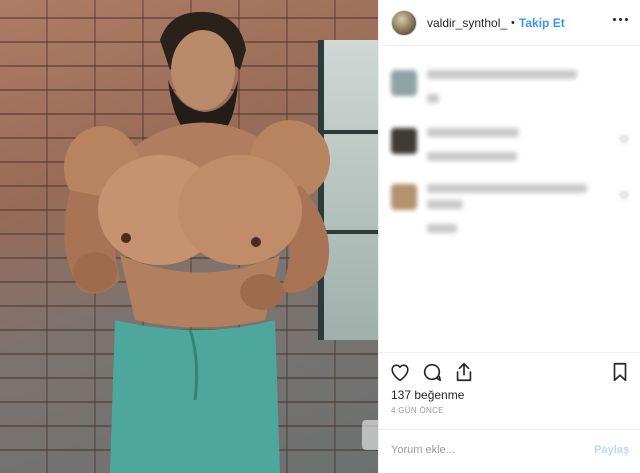 The height and width of the screenshot is (473, 640). What do you see at coordinates (611, 450) in the screenshot?
I see `post-comment-button: Paylaş` at bounding box center [611, 450].